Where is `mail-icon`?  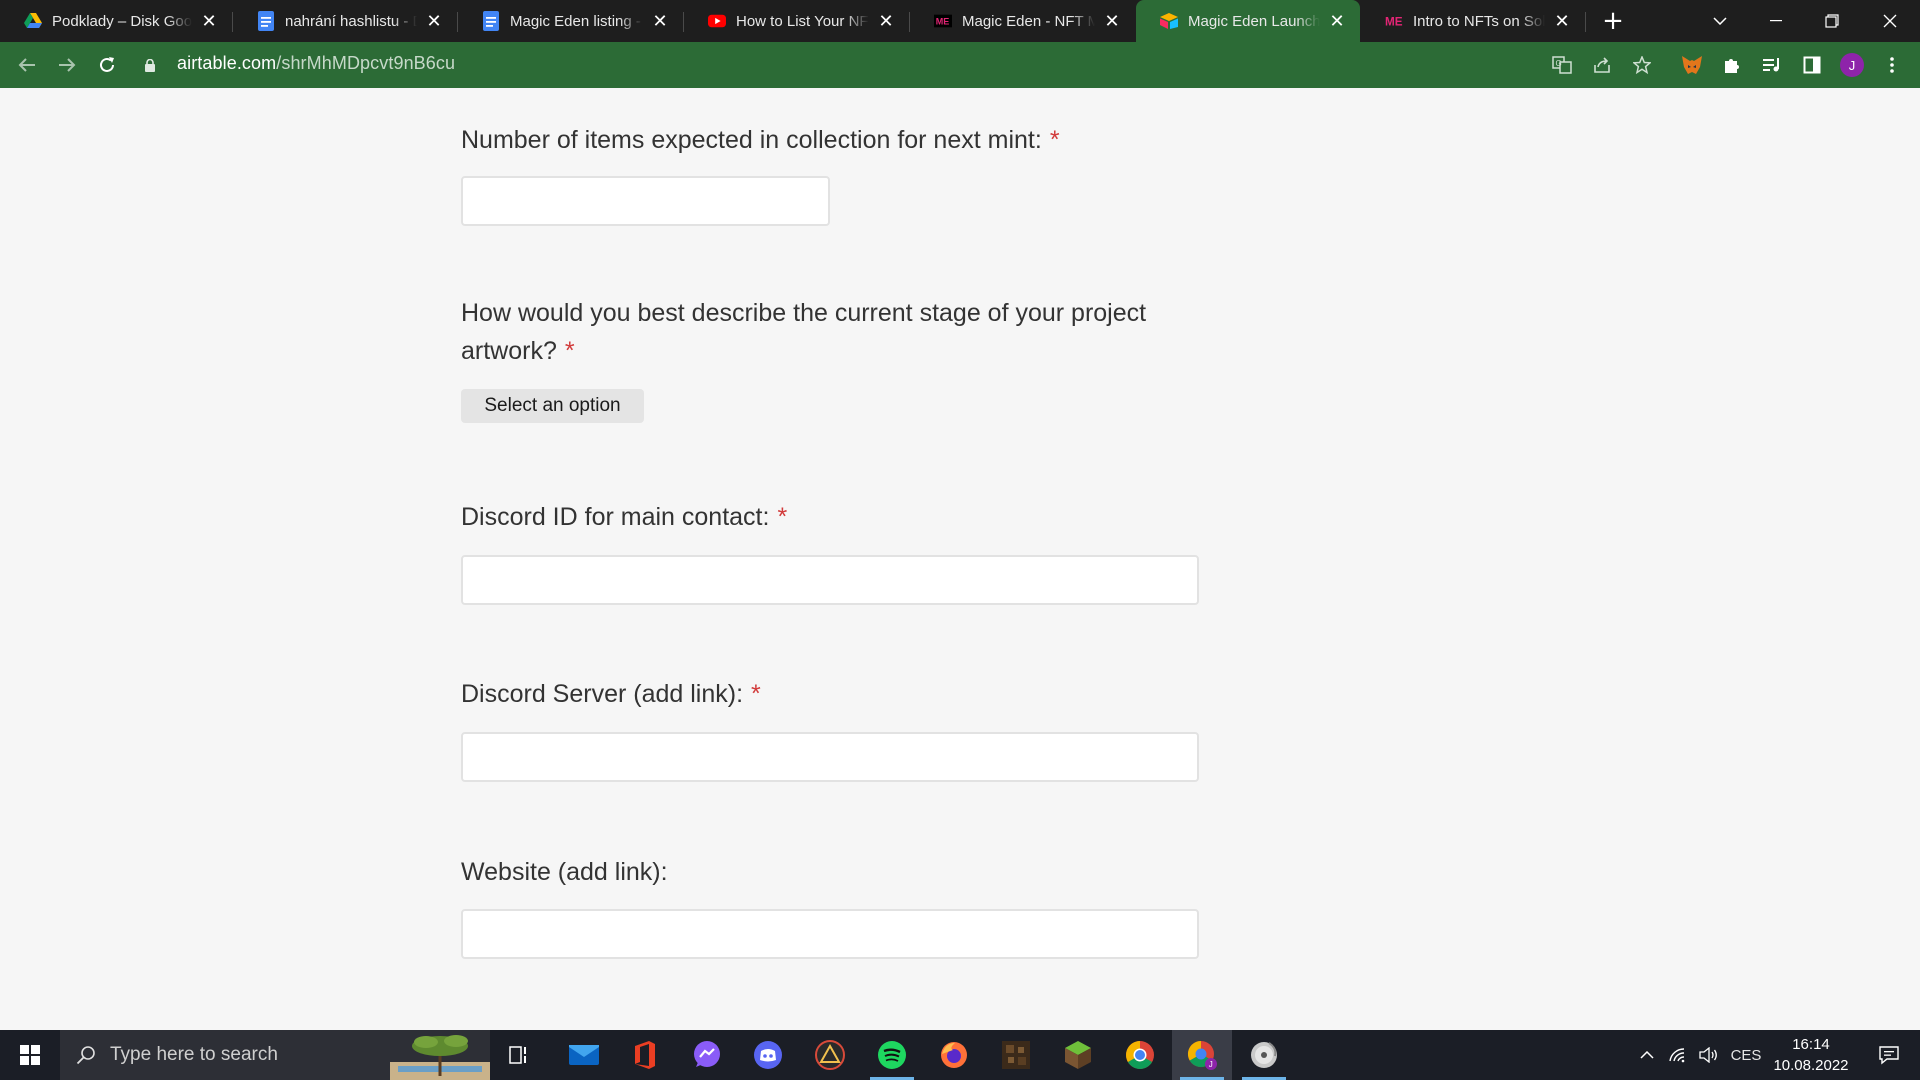
mail-icon is located at coordinates (584, 1055).